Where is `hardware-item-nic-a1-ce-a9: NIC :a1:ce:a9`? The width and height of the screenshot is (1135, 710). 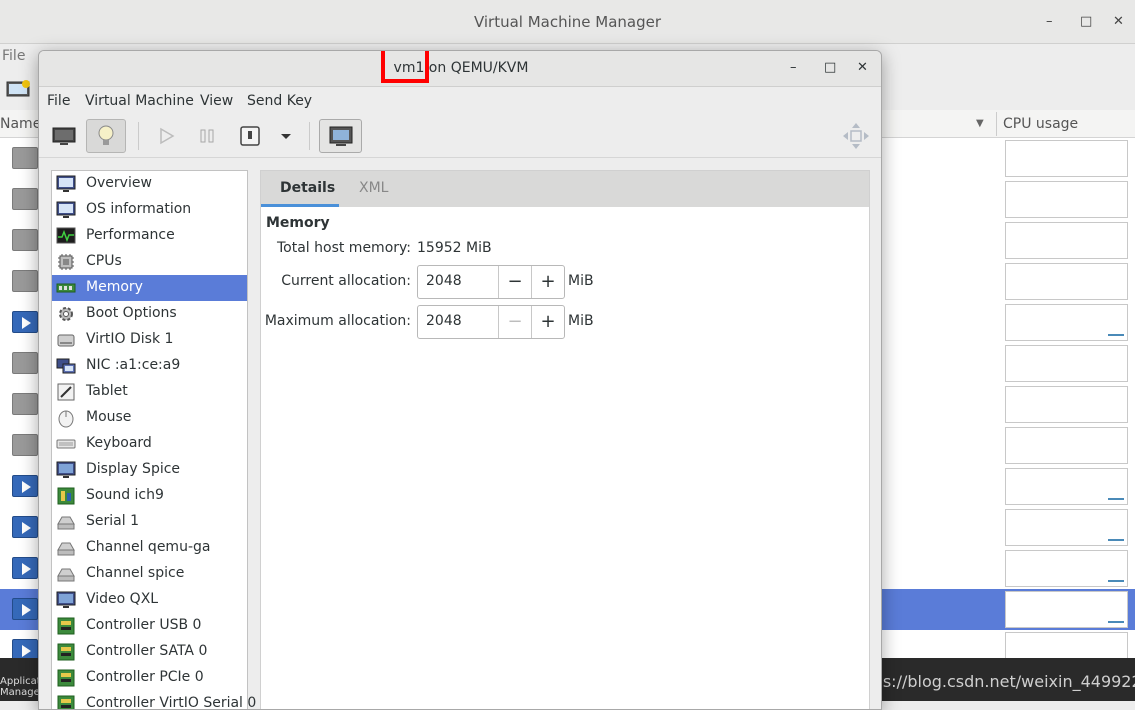 hardware-item-nic-a1-ce-a9: NIC :a1:ce:a9 is located at coordinates (149, 366).